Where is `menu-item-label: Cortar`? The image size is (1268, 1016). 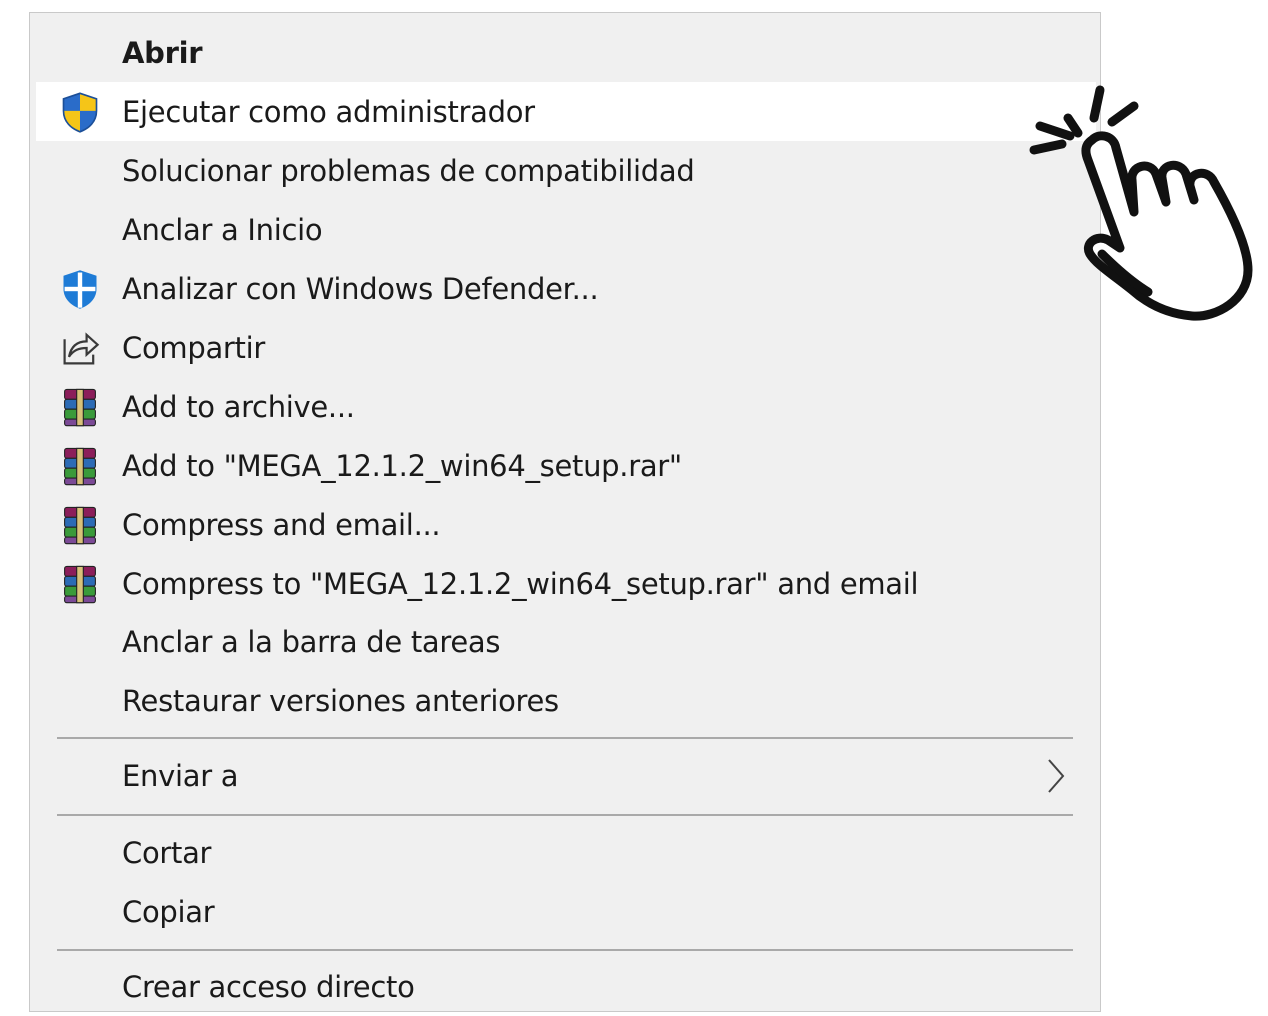 menu-item-label: Cortar is located at coordinates (167, 852).